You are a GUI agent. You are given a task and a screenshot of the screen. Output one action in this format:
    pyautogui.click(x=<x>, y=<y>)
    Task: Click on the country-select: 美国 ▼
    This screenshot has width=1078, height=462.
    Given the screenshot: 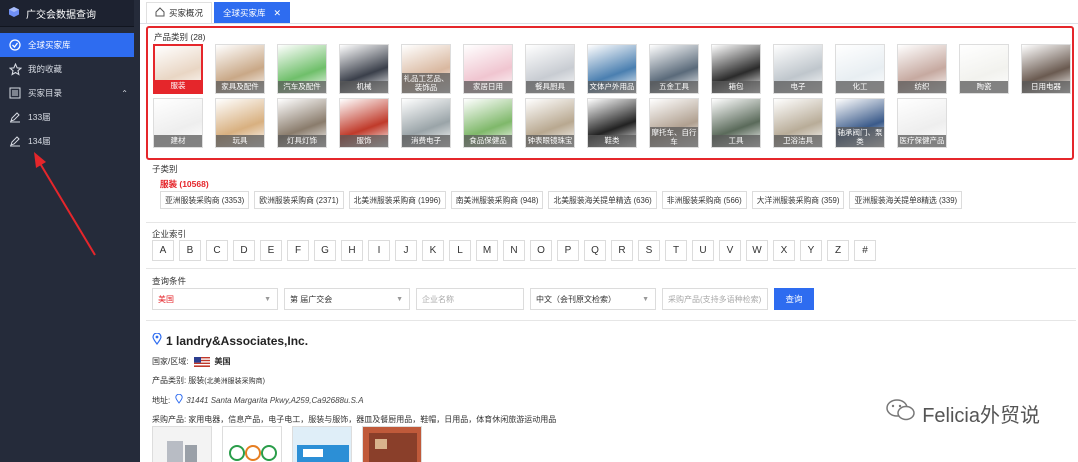 What is the action you would take?
    pyautogui.click(x=215, y=299)
    